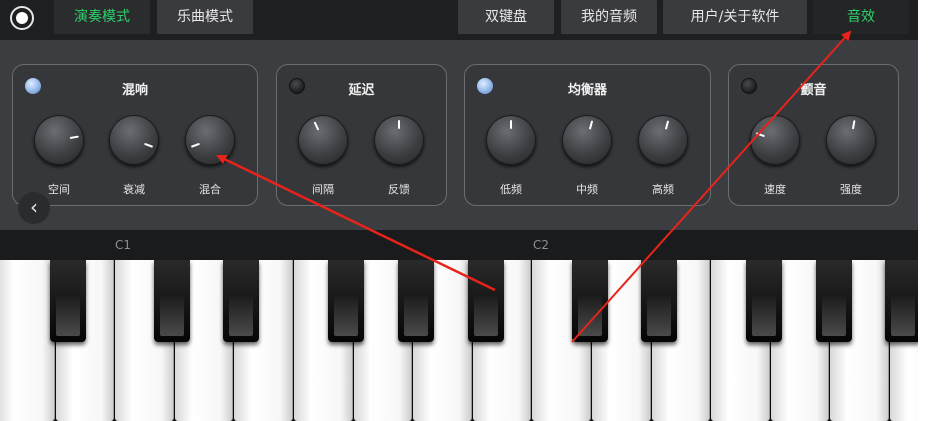 Image resolution: width=939 pixels, height=421 pixels. I want to click on tab-performance-mode: 演奏模式, so click(102, 17).